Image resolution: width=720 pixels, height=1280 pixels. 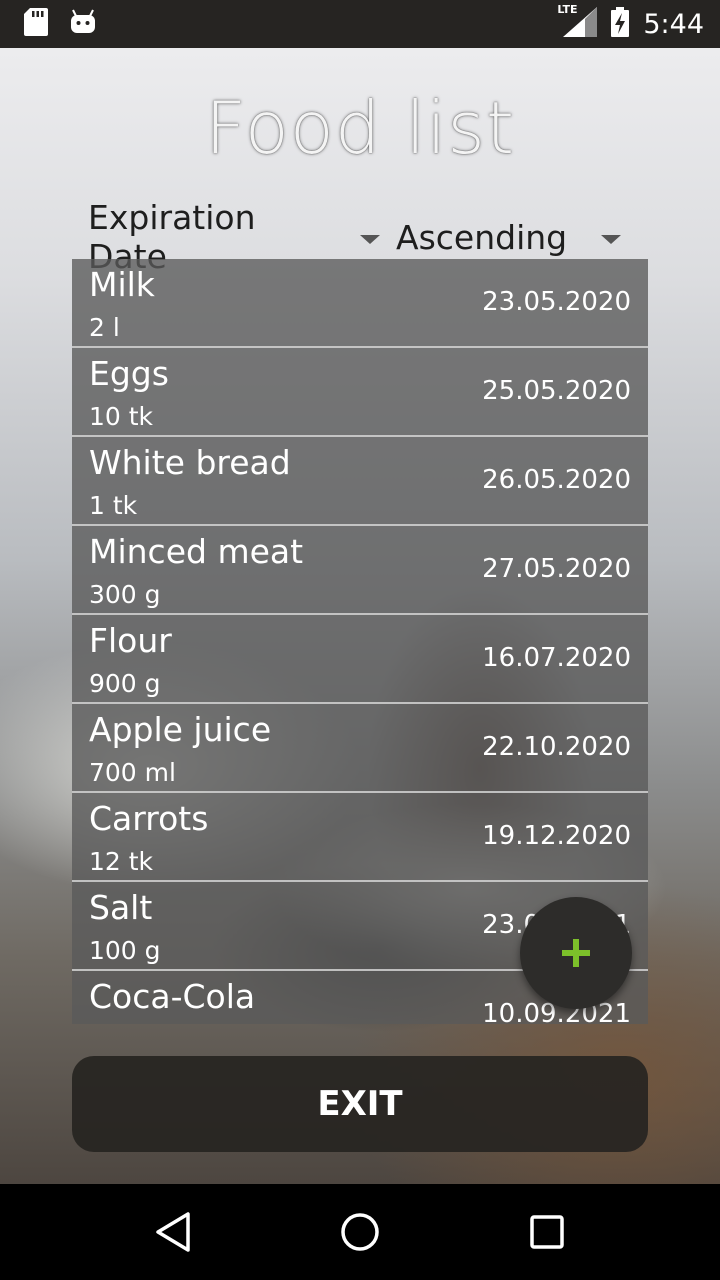 I want to click on sort-order-dropdown: Ascending, so click(x=509, y=237).